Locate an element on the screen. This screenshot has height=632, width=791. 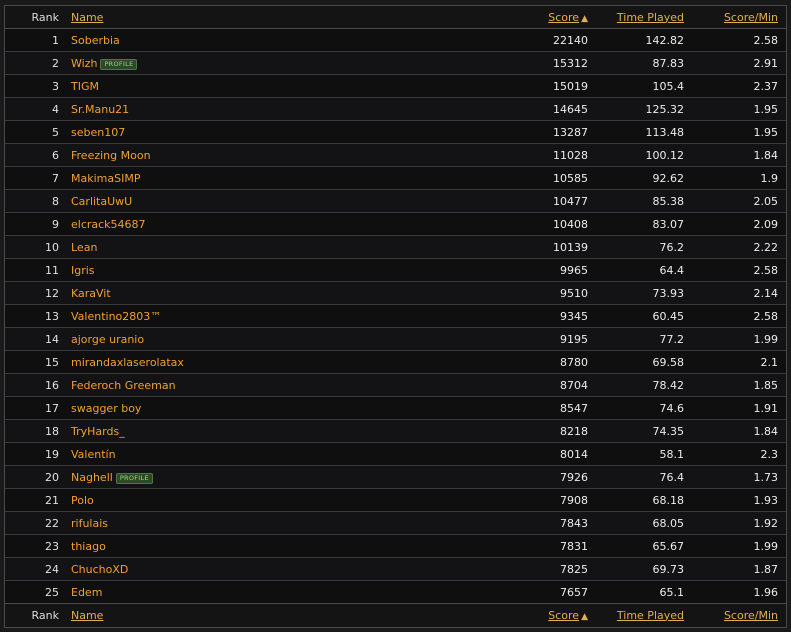
rank-cell: 9 is located at coordinates (35, 224).